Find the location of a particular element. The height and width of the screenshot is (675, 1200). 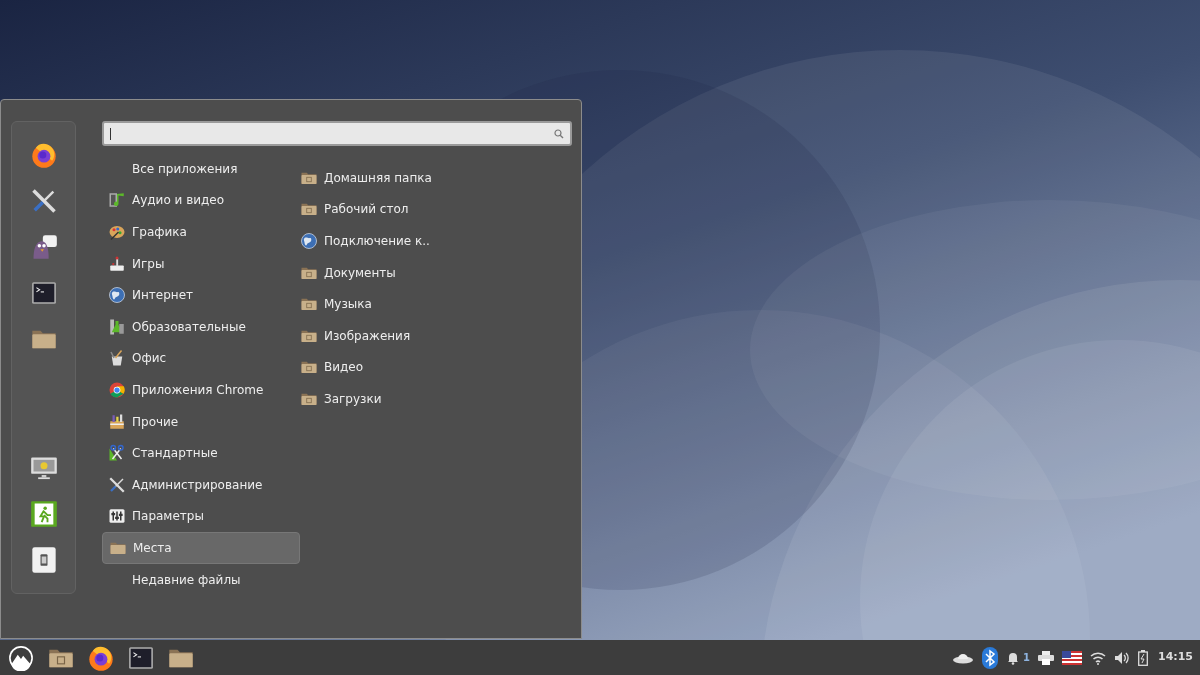

exit-sign-icon is located at coordinates (43, 514).